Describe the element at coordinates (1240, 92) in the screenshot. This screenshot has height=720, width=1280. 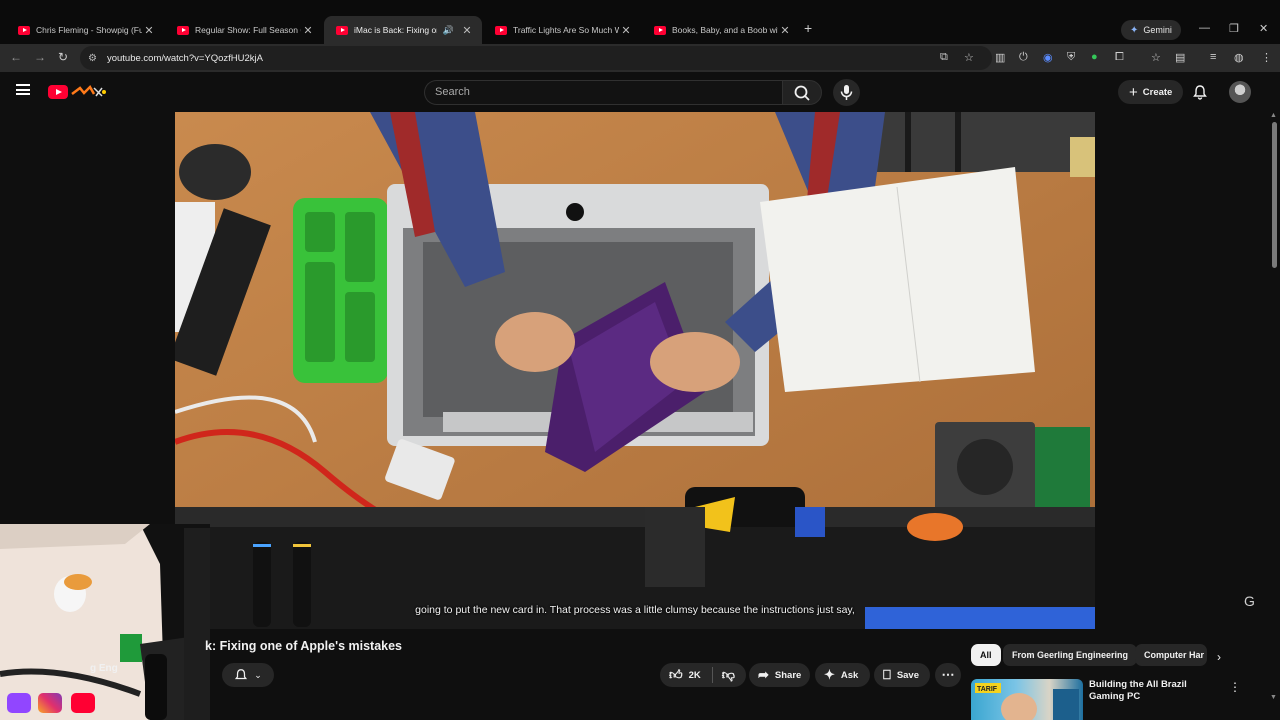
I see `account-avatar` at that location.